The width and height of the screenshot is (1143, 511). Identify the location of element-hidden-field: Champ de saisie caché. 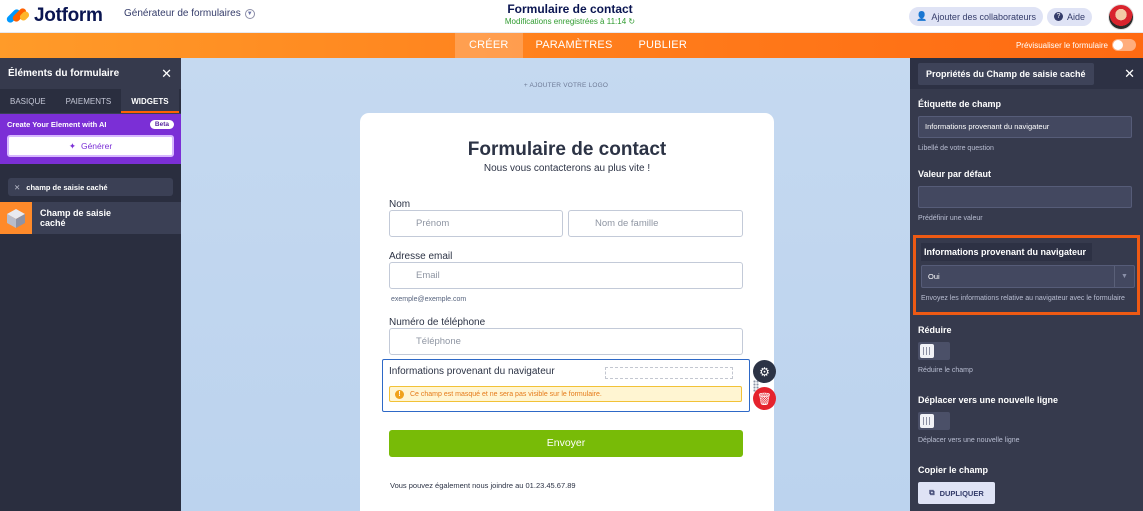
(90, 218).